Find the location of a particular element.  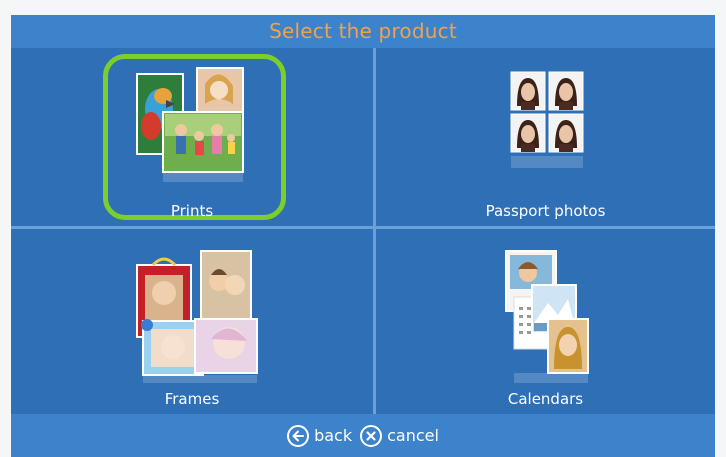

cancel-button: cancel is located at coordinates (399, 435).